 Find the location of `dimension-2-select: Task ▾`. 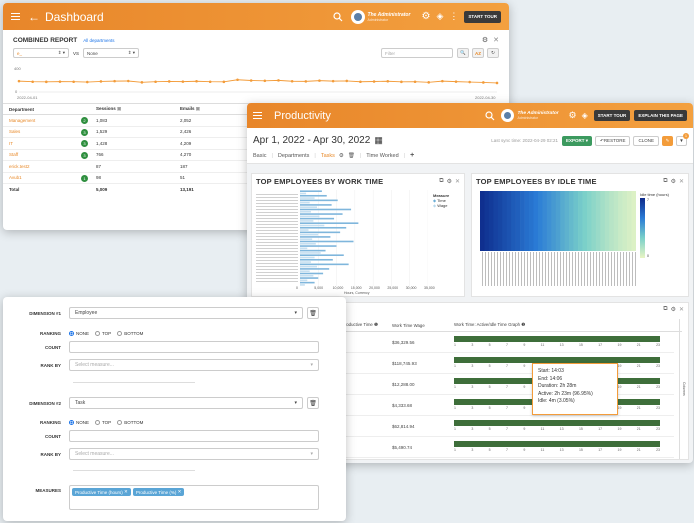

dimension-2-select: Task ▾ is located at coordinates (186, 403).